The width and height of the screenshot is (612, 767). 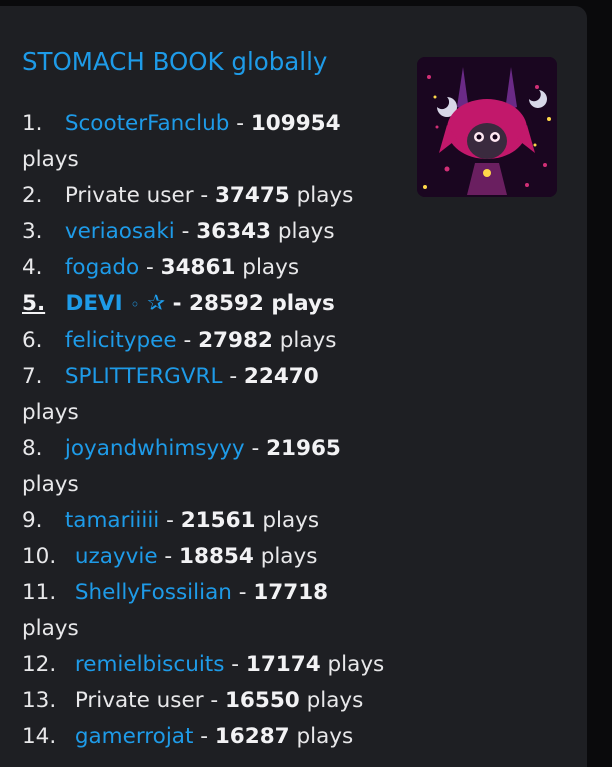 What do you see at coordinates (302, 701) in the screenshot?
I see `list-item: 13. Private user - 16550 plays` at bounding box center [302, 701].